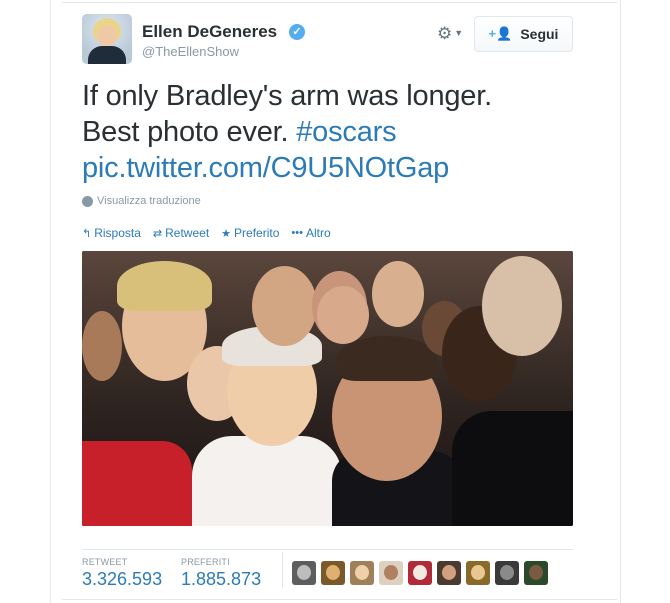 The height and width of the screenshot is (603, 670). I want to click on verified-badge-icon: ✓, so click(297, 32).